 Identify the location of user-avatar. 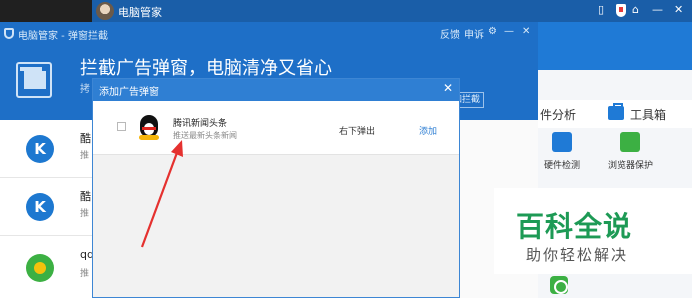
(105, 11).